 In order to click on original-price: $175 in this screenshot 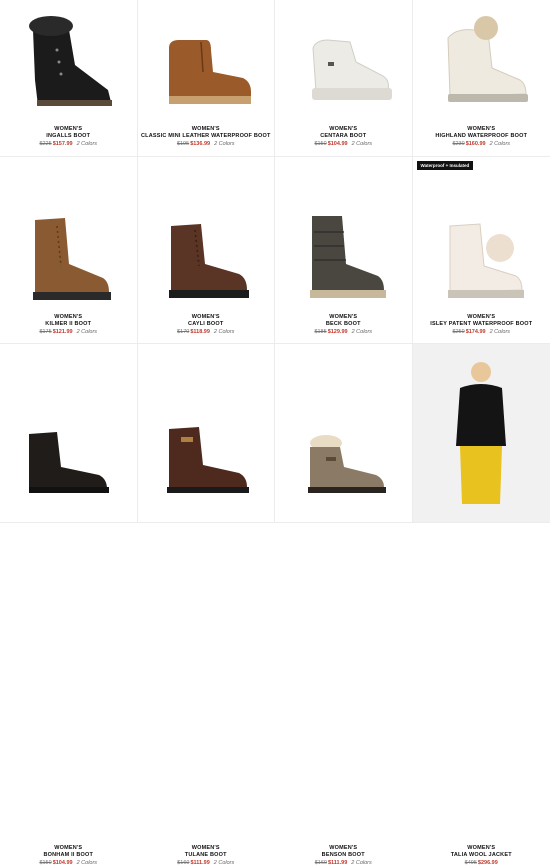, I will do `click(45, 332)`.